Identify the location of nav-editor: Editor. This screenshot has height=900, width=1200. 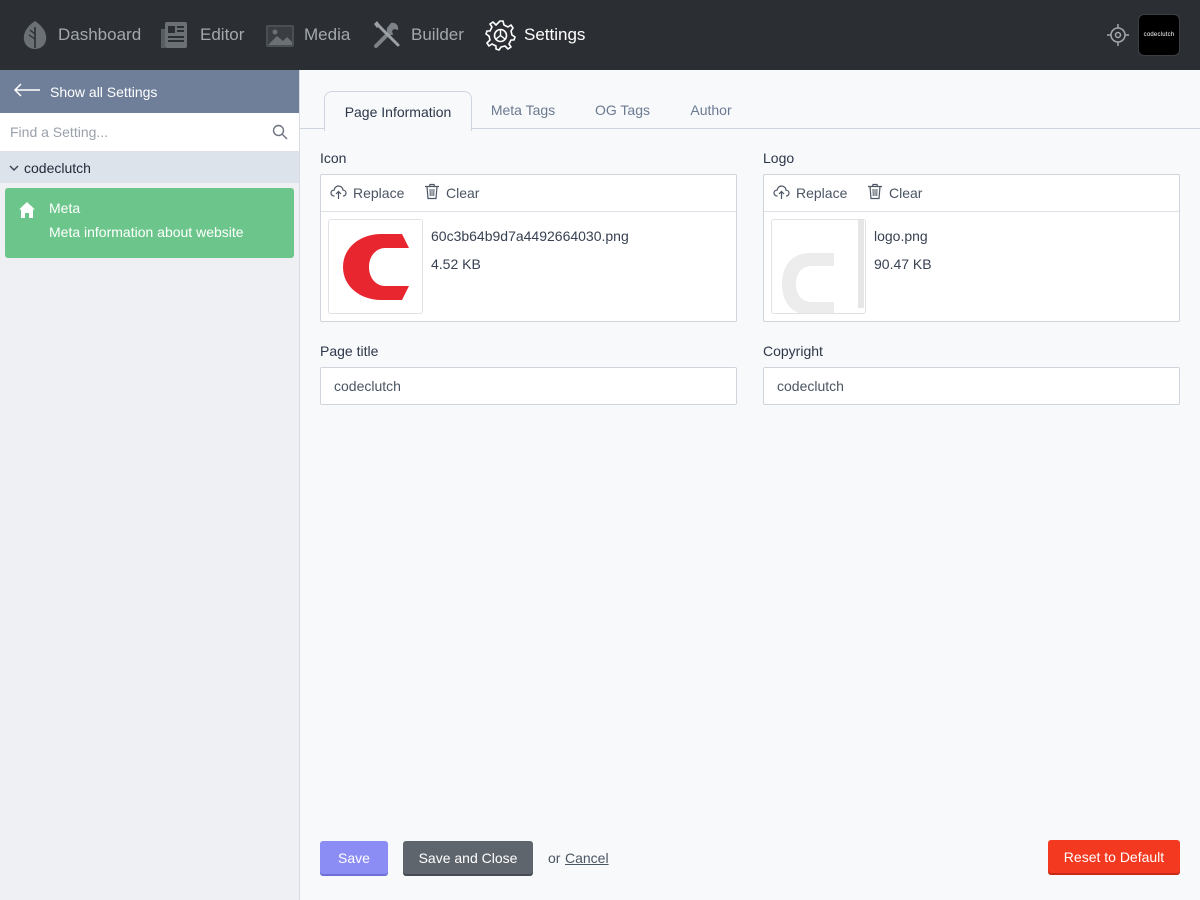
(202, 35).